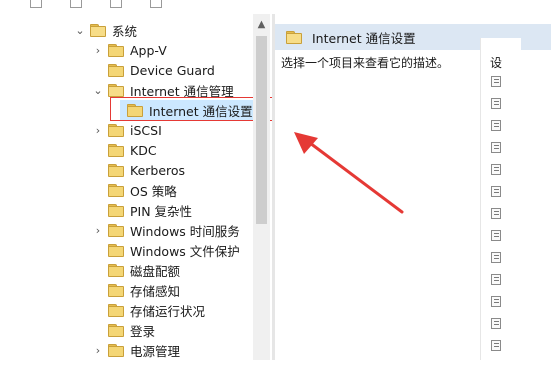 The width and height of the screenshot is (551, 387). What do you see at coordinates (365, 63) in the screenshot?
I see `details-description: 选择一个项目来查看它的描述。` at bounding box center [365, 63].